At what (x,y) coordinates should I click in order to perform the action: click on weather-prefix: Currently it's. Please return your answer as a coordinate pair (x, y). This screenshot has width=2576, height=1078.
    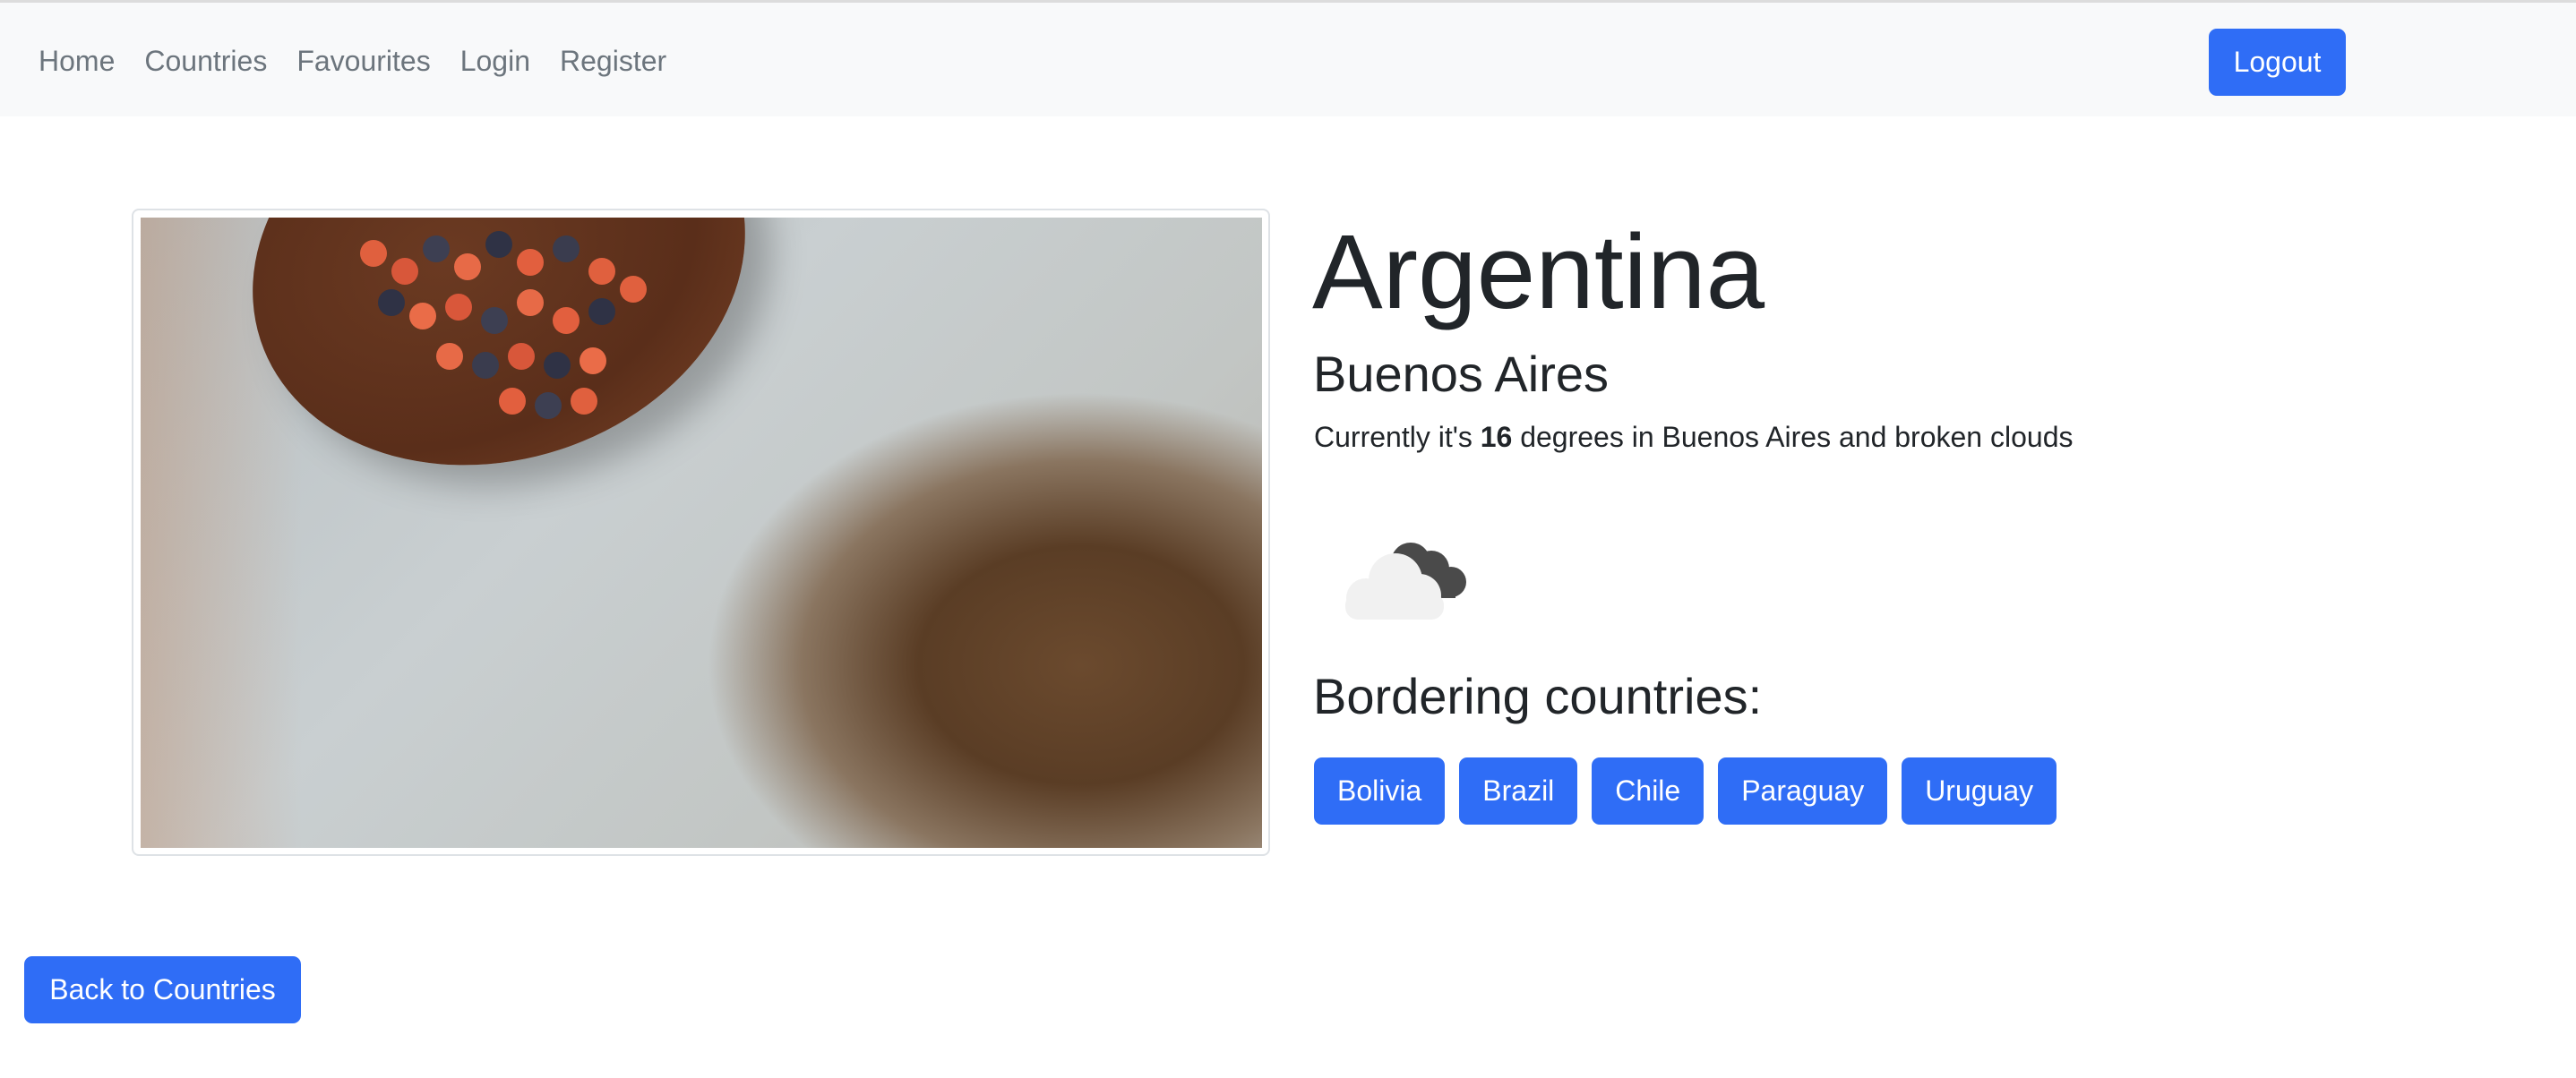
    Looking at the image, I should click on (1397, 437).